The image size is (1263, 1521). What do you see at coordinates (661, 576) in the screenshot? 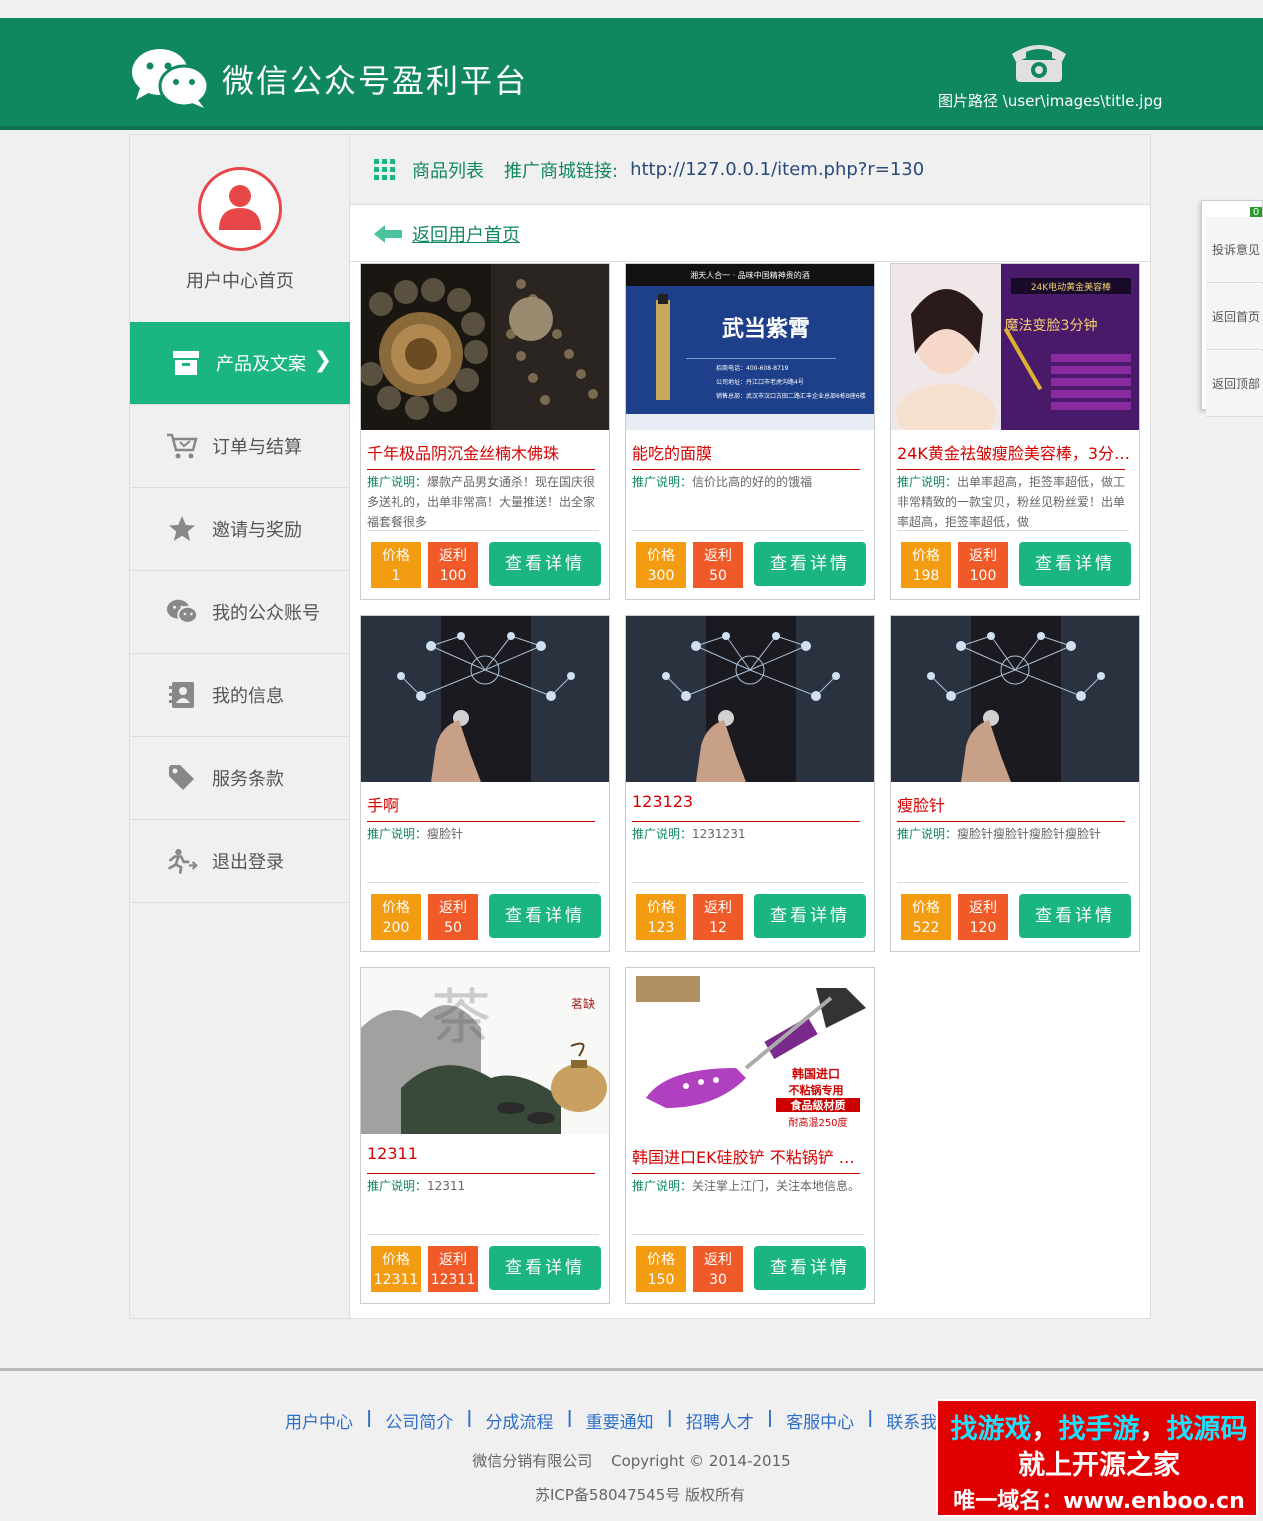
I see `price-value: 300` at bounding box center [661, 576].